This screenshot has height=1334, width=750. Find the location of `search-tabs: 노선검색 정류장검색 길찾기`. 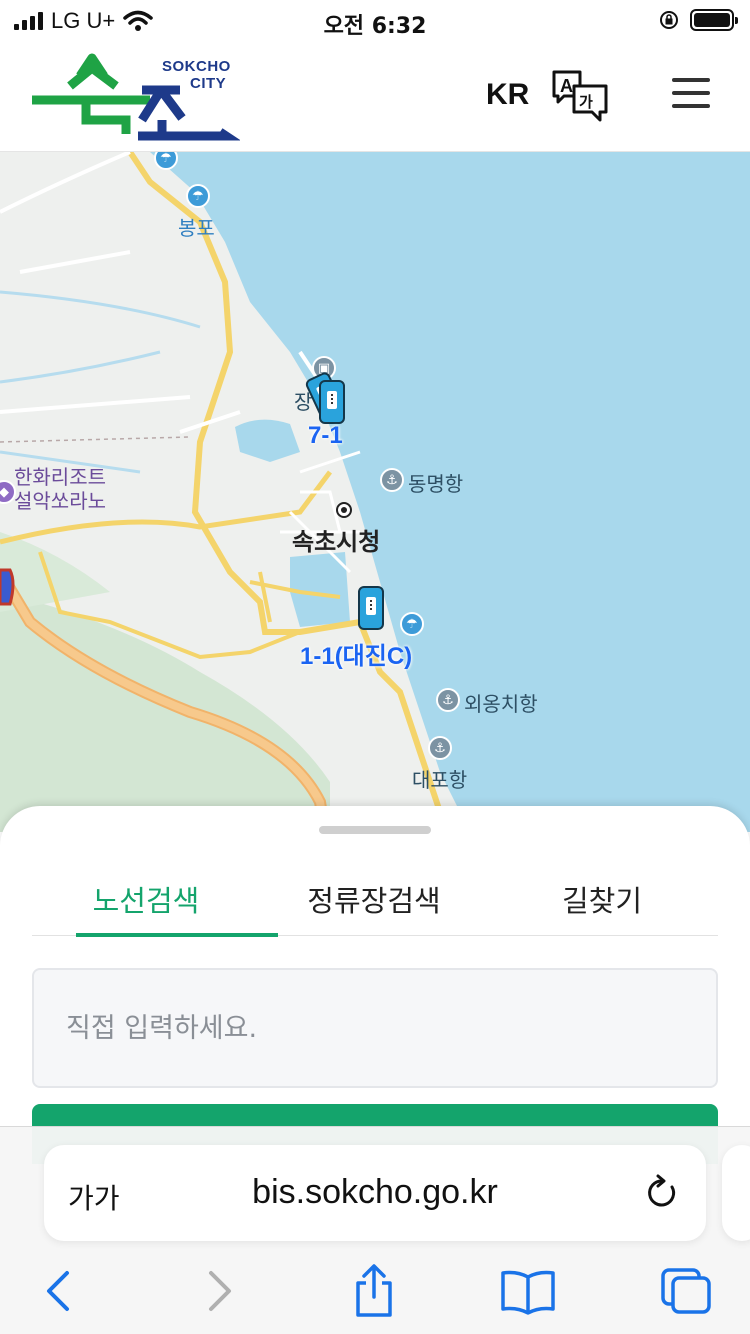

search-tabs: 노선검색 정류장검색 길찾기 is located at coordinates (375, 898).